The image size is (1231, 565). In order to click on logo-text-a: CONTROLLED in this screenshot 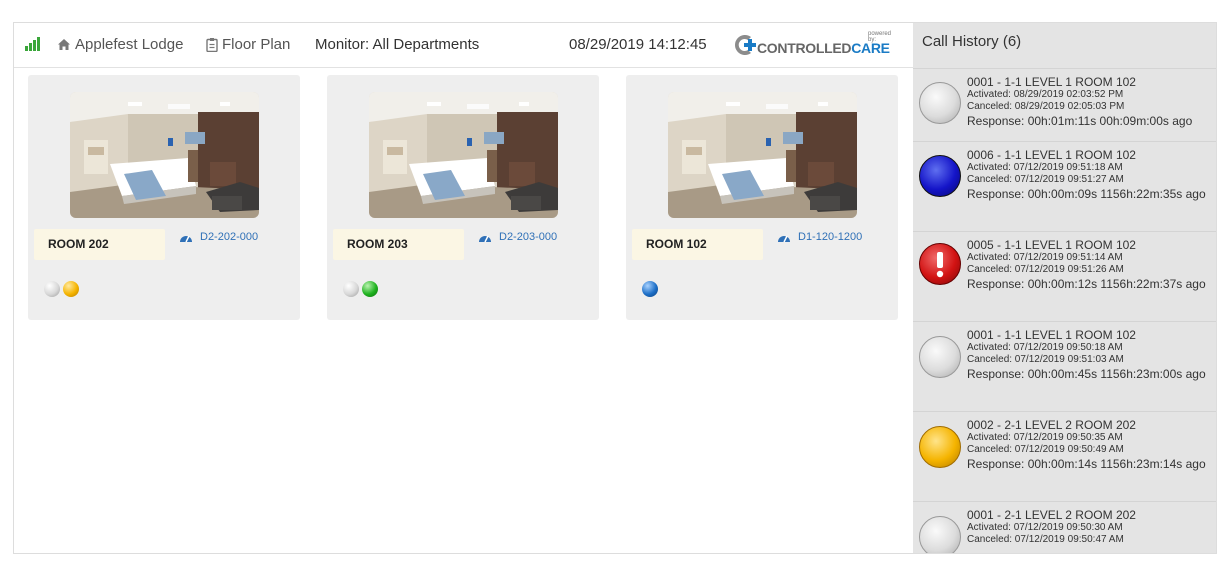, I will do `click(804, 48)`.